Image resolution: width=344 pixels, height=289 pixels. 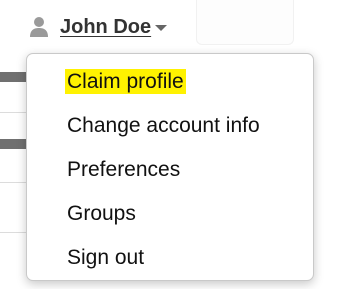 I want to click on menu-item-sign-out: Sign out, so click(x=170, y=258).